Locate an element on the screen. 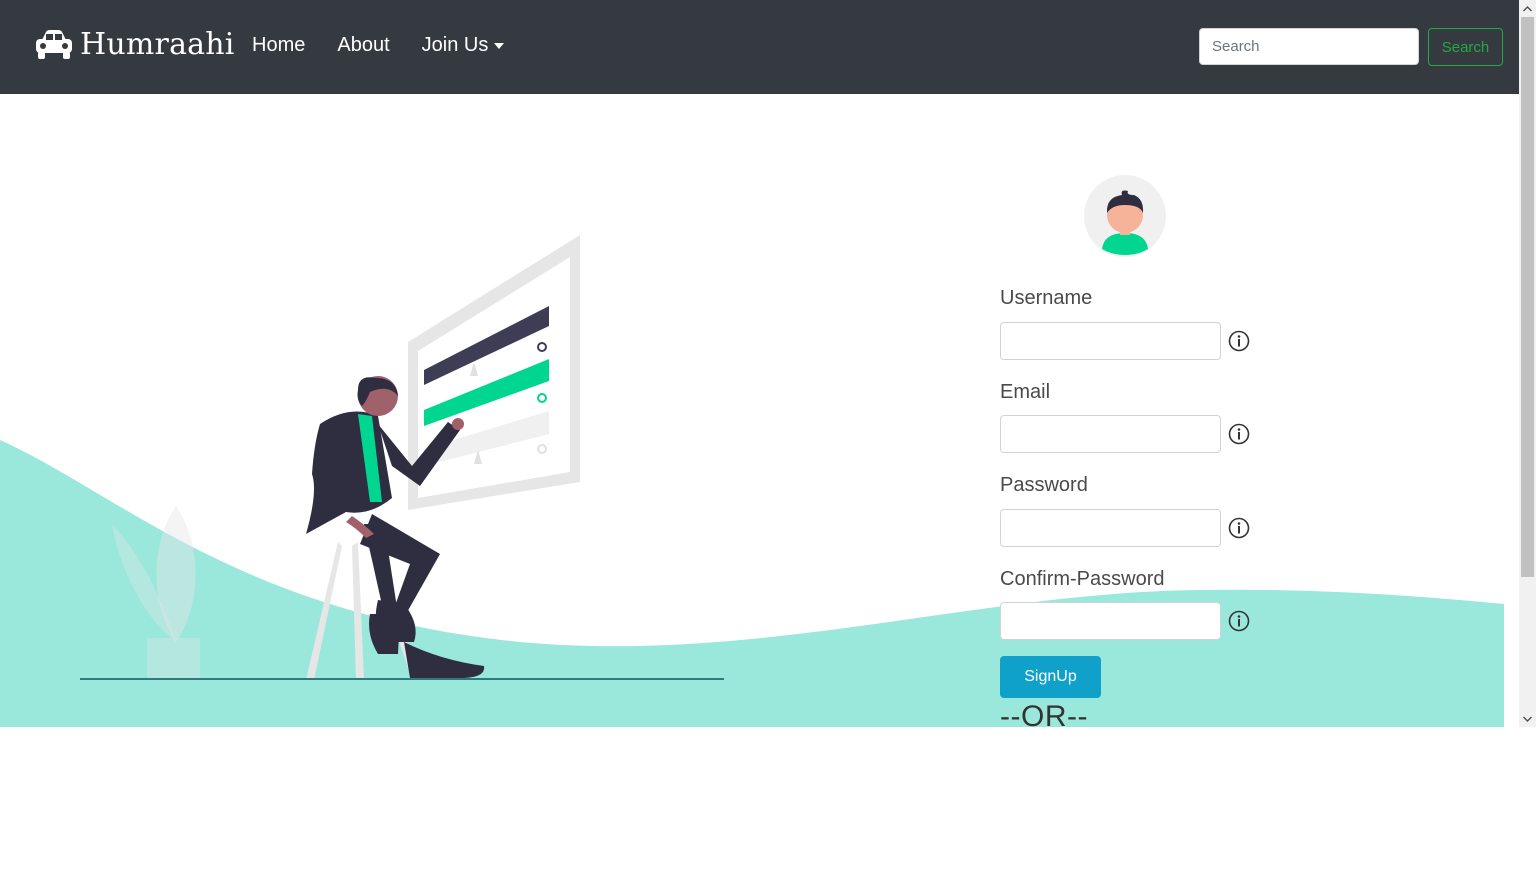 The image size is (1536, 884). scroll-up-arrow-icon is located at coordinates (1527, 8).